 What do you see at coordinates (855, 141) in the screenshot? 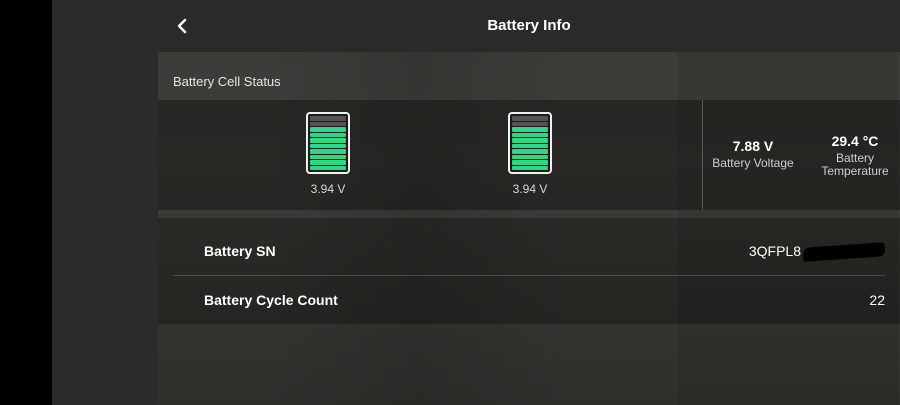
I see `battery-temperature-value: 29.4 °C` at bounding box center [855, 141].